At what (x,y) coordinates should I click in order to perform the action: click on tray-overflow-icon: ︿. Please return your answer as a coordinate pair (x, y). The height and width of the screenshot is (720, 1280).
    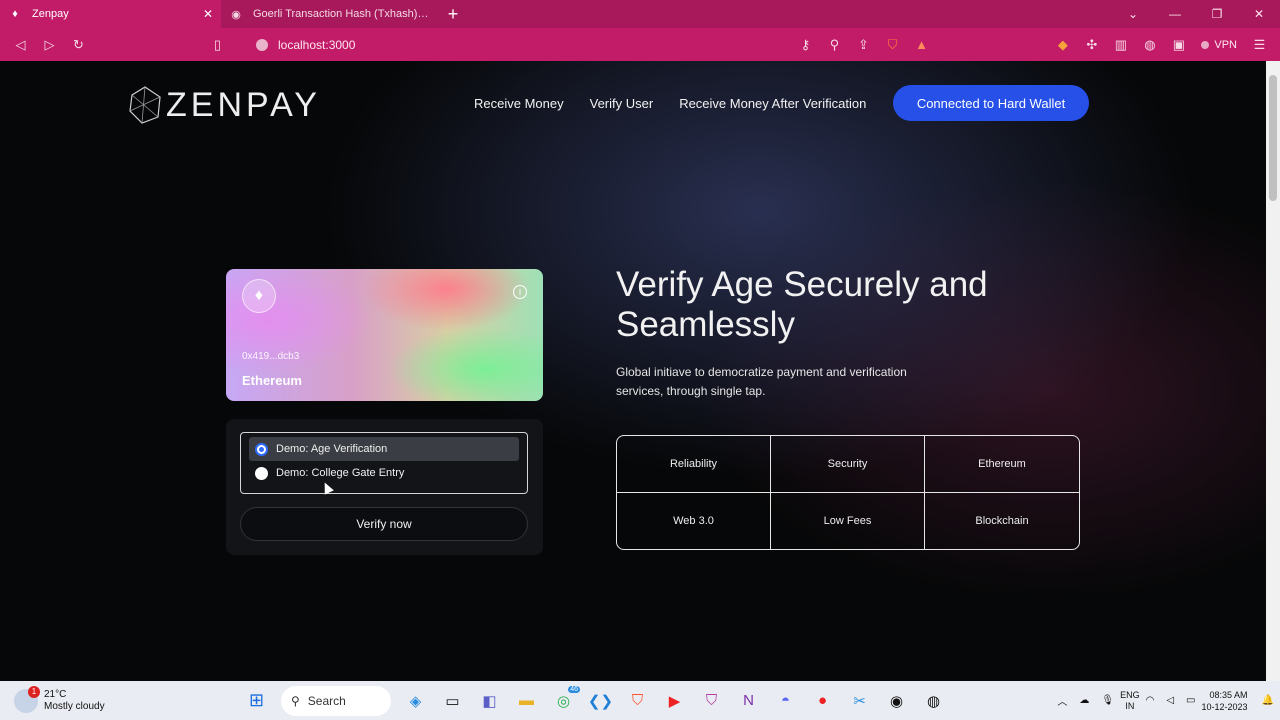
    Looking at the image, I should click on (1062, 700).